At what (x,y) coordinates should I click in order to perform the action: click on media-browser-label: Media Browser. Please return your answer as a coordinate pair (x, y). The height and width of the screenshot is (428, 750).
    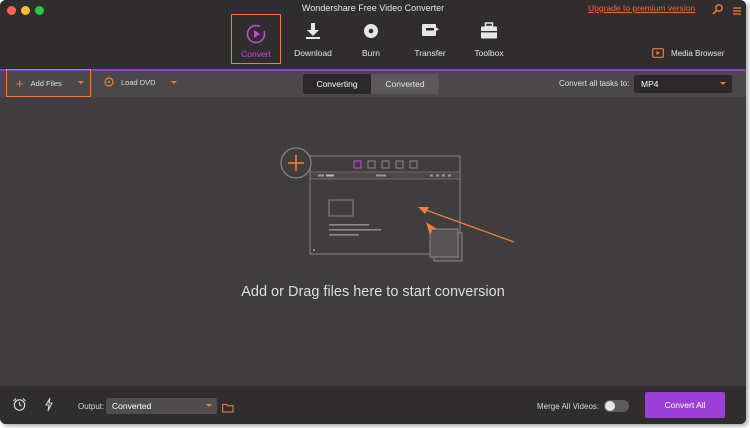
    Looking at the image, I should click on (698, 53).